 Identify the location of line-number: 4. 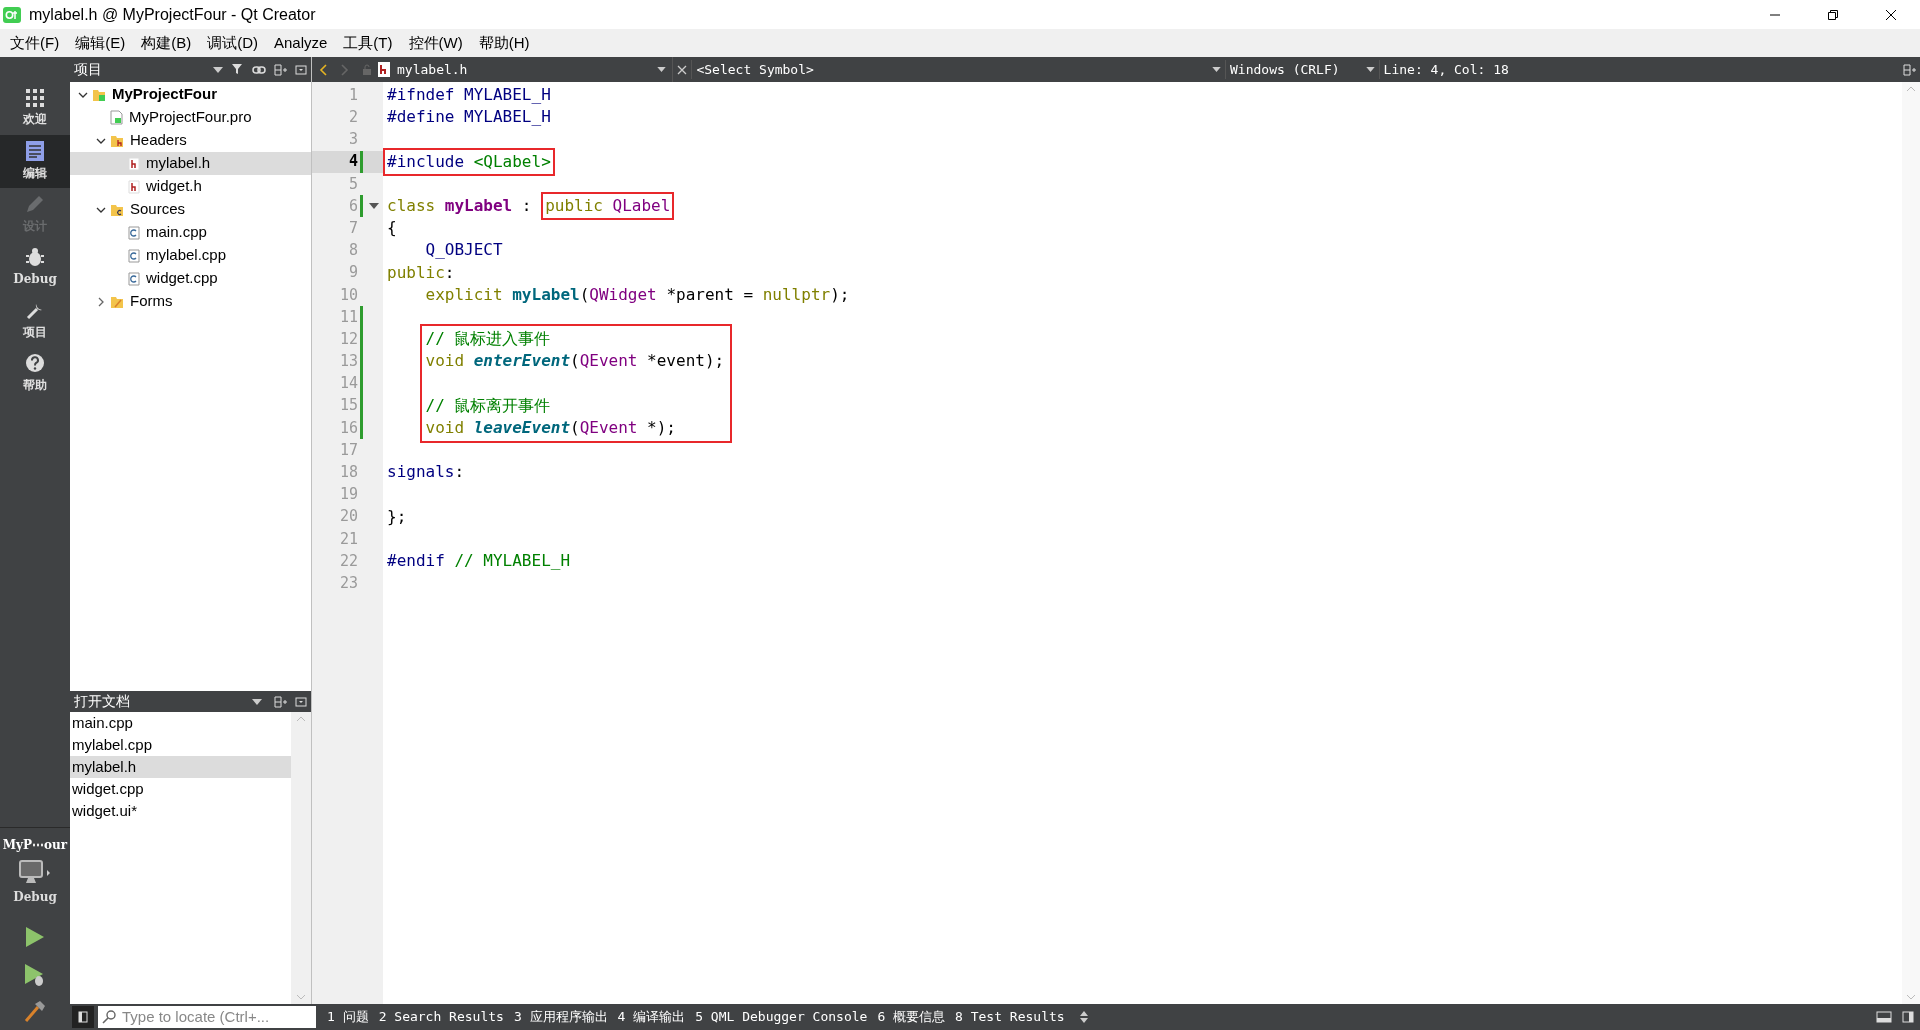
(352, 162).